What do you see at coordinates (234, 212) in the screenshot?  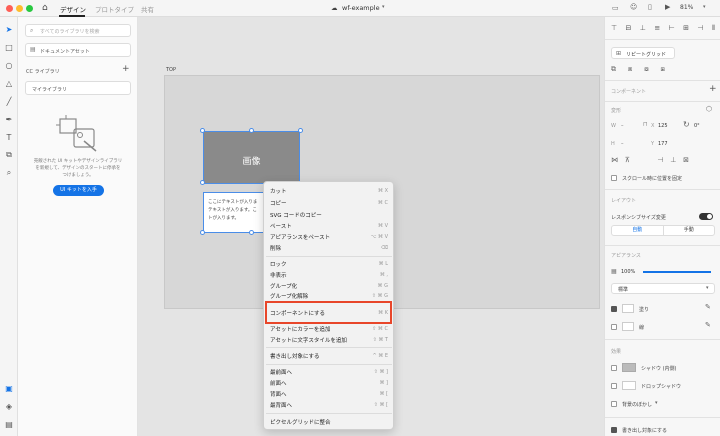 I see `text-block: ここにテキストが入りま テキストが入ります。こ トが入ります。` at bounding box center [234, 212].